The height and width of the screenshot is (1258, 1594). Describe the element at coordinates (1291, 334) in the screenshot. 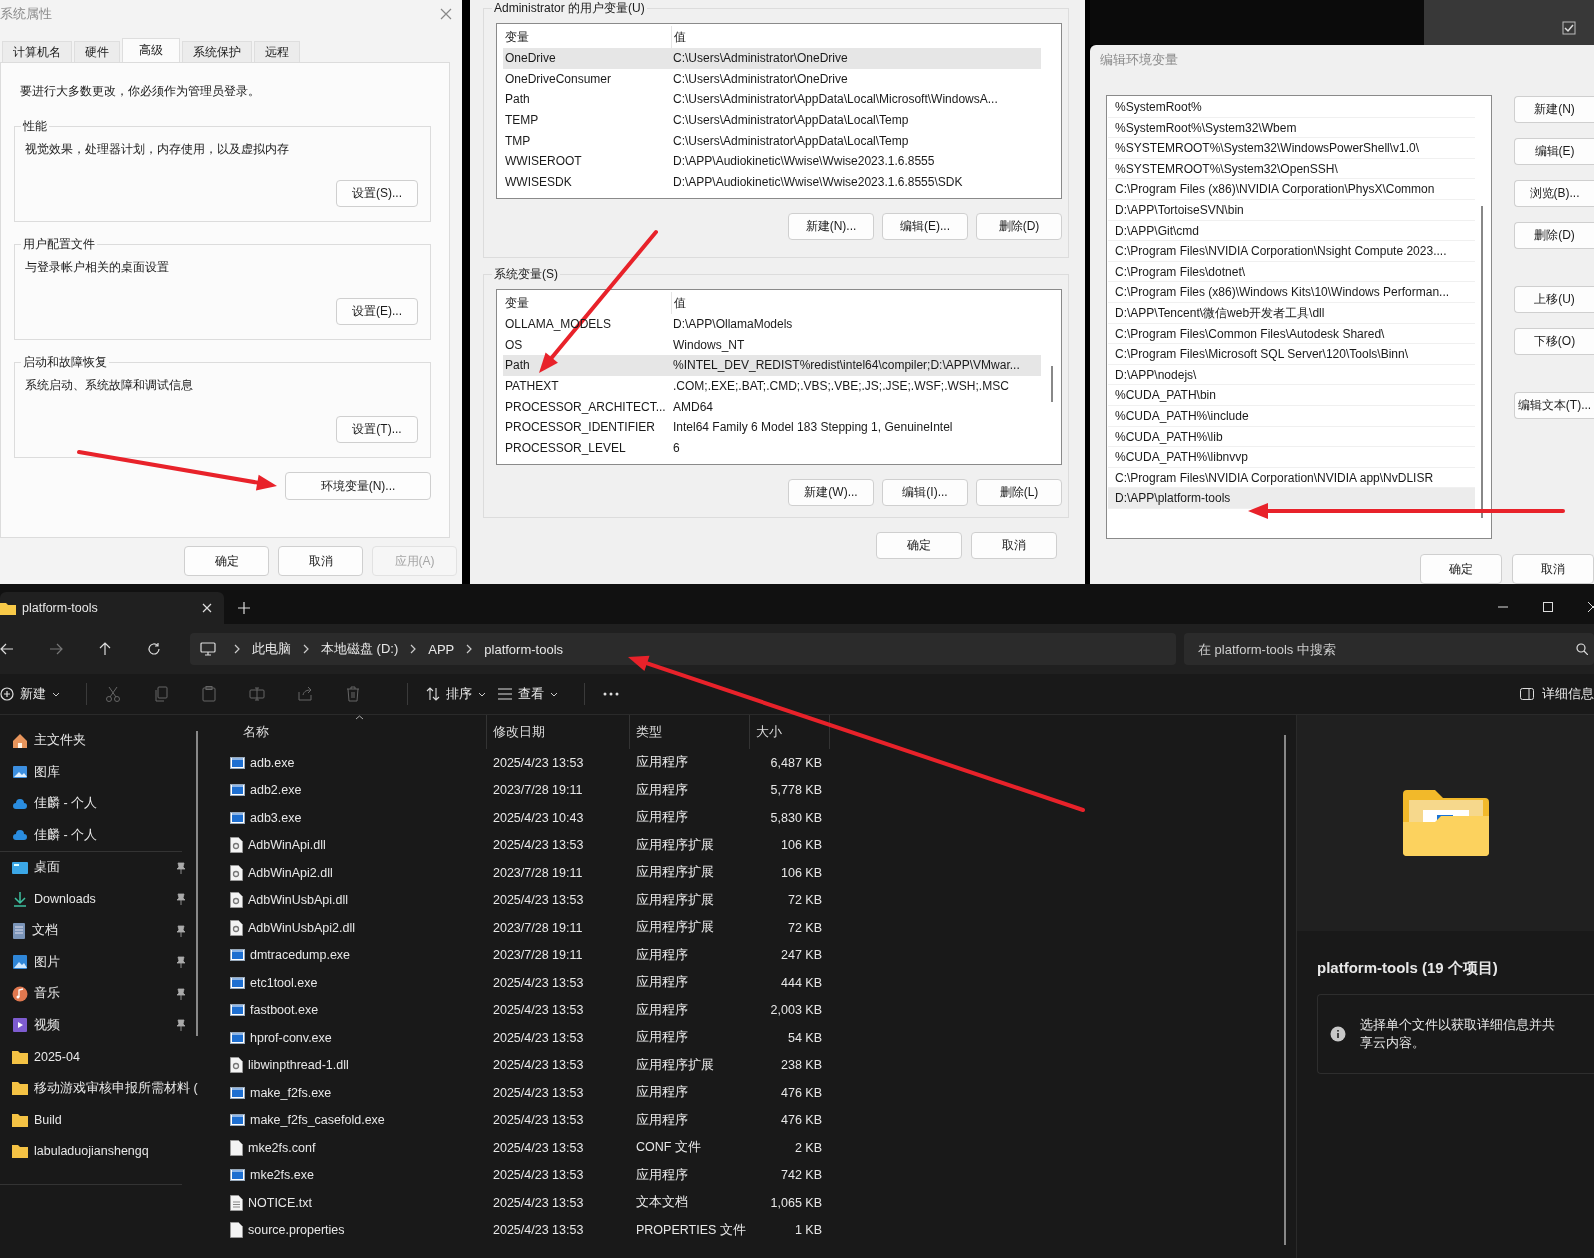

I see `path-entry: C:\Program Files\Common Files\Autodesk Shared\` at that location.